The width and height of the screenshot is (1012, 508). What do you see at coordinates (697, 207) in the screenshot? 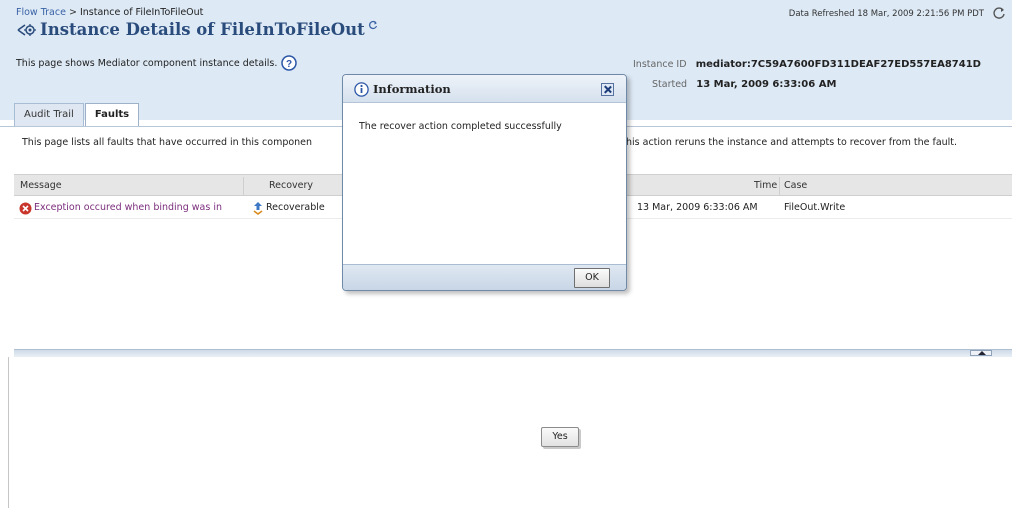
I see `fault-time: 13 Mar, 2009 6:33:06 AM` at bounding box center [697, 207].